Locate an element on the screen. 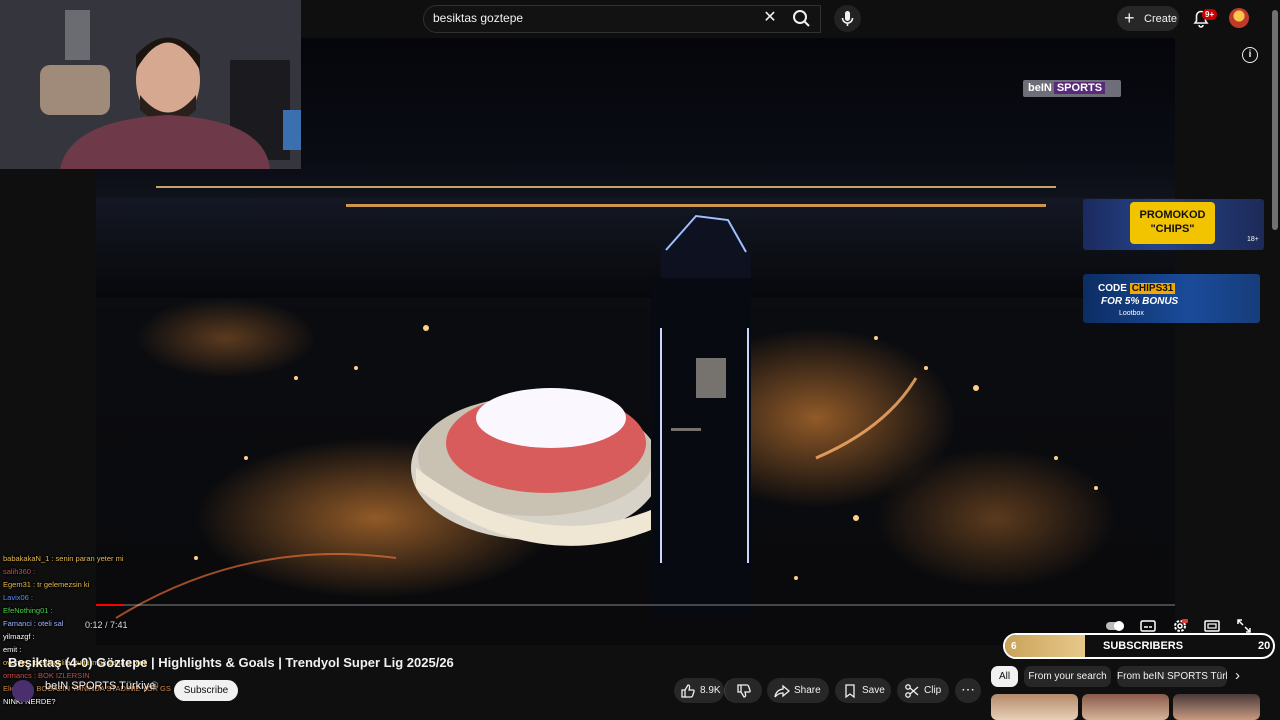 This screenshot has height=720, width=1280. chevron-right-icon: › is located at coordinates (1237, 675).